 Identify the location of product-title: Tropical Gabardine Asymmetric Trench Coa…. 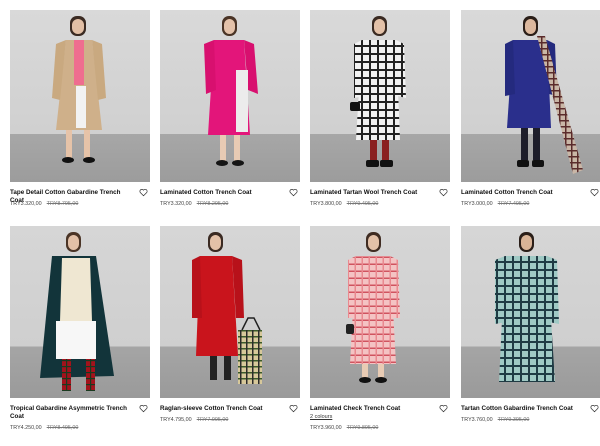
(69, 413).